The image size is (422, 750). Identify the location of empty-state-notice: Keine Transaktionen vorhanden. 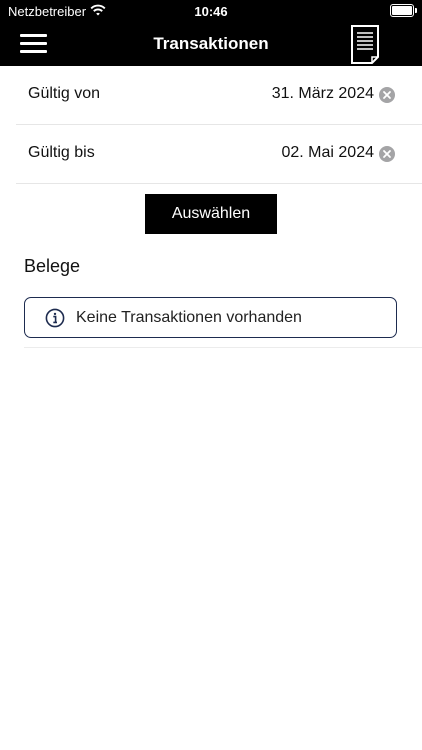
(210, 317).